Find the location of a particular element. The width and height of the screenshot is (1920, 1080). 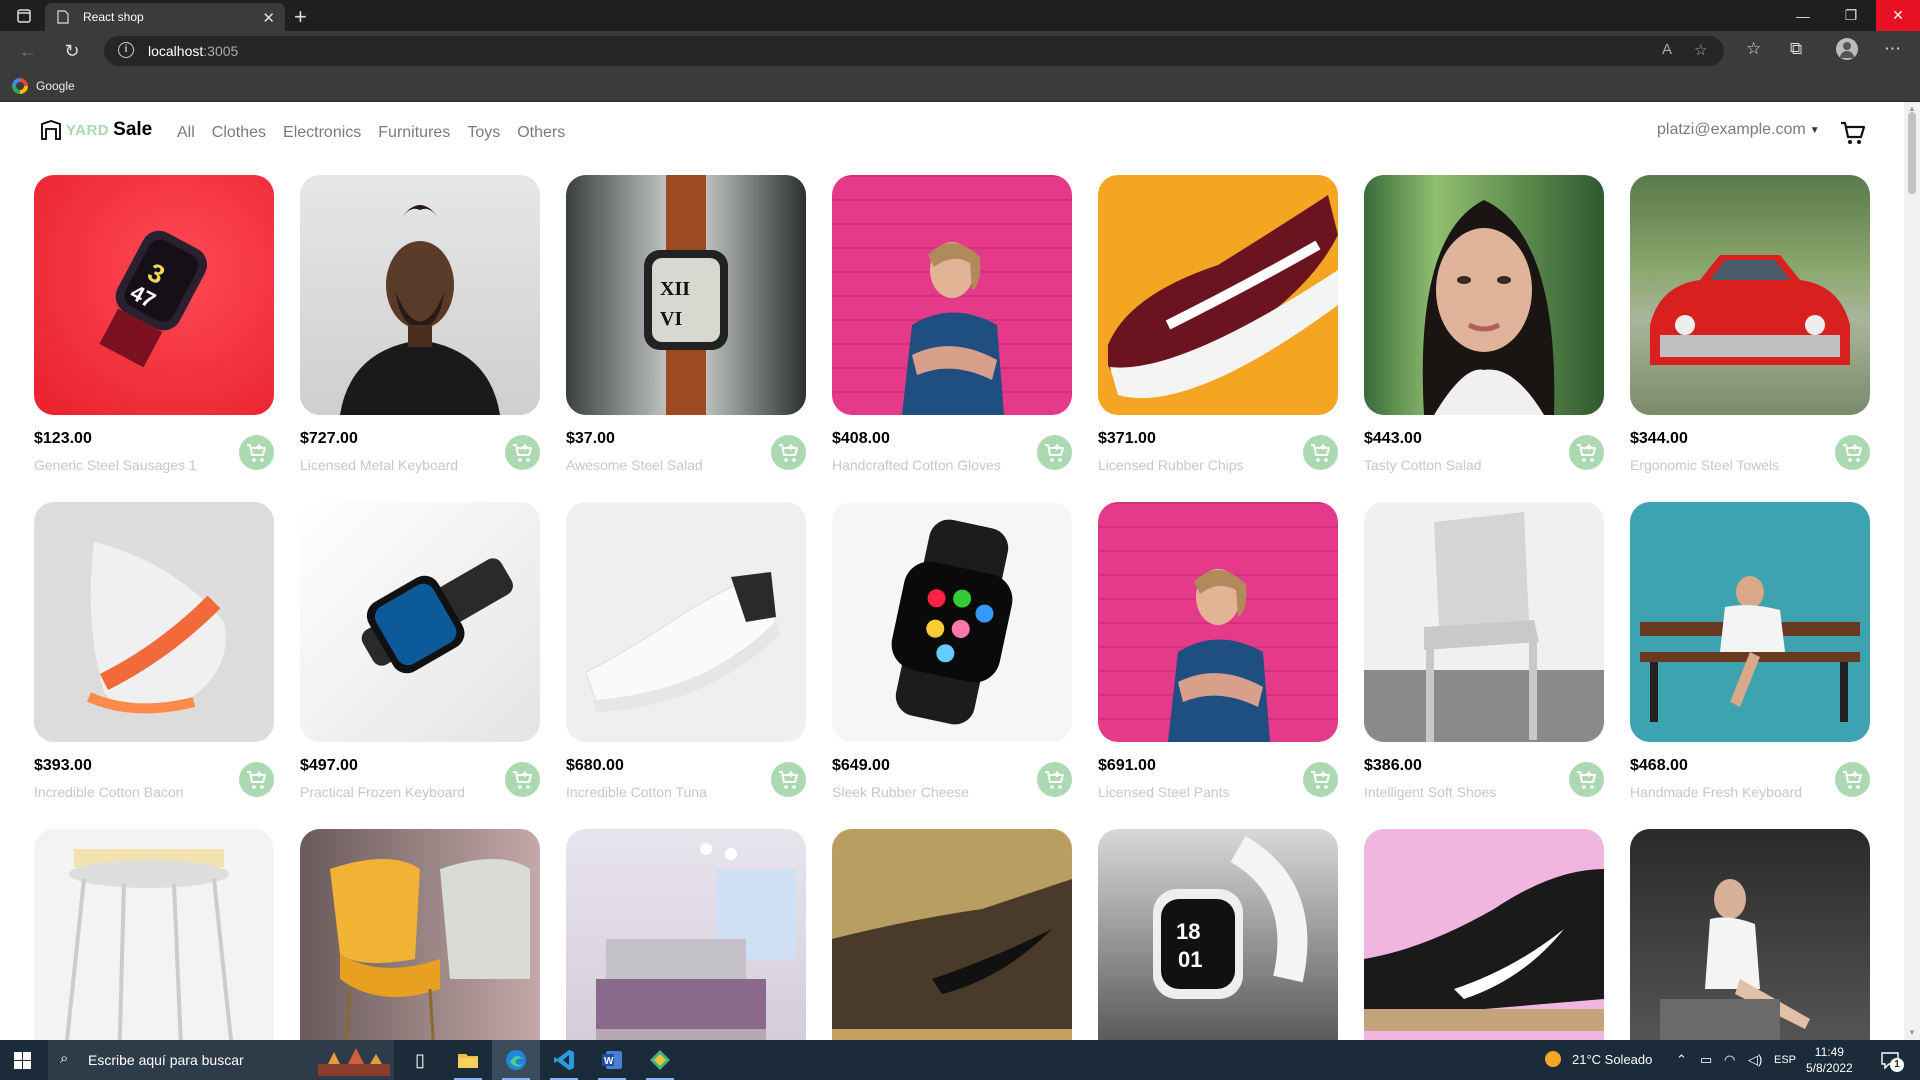

man-portrait-image is located at coordinates (420, 295).